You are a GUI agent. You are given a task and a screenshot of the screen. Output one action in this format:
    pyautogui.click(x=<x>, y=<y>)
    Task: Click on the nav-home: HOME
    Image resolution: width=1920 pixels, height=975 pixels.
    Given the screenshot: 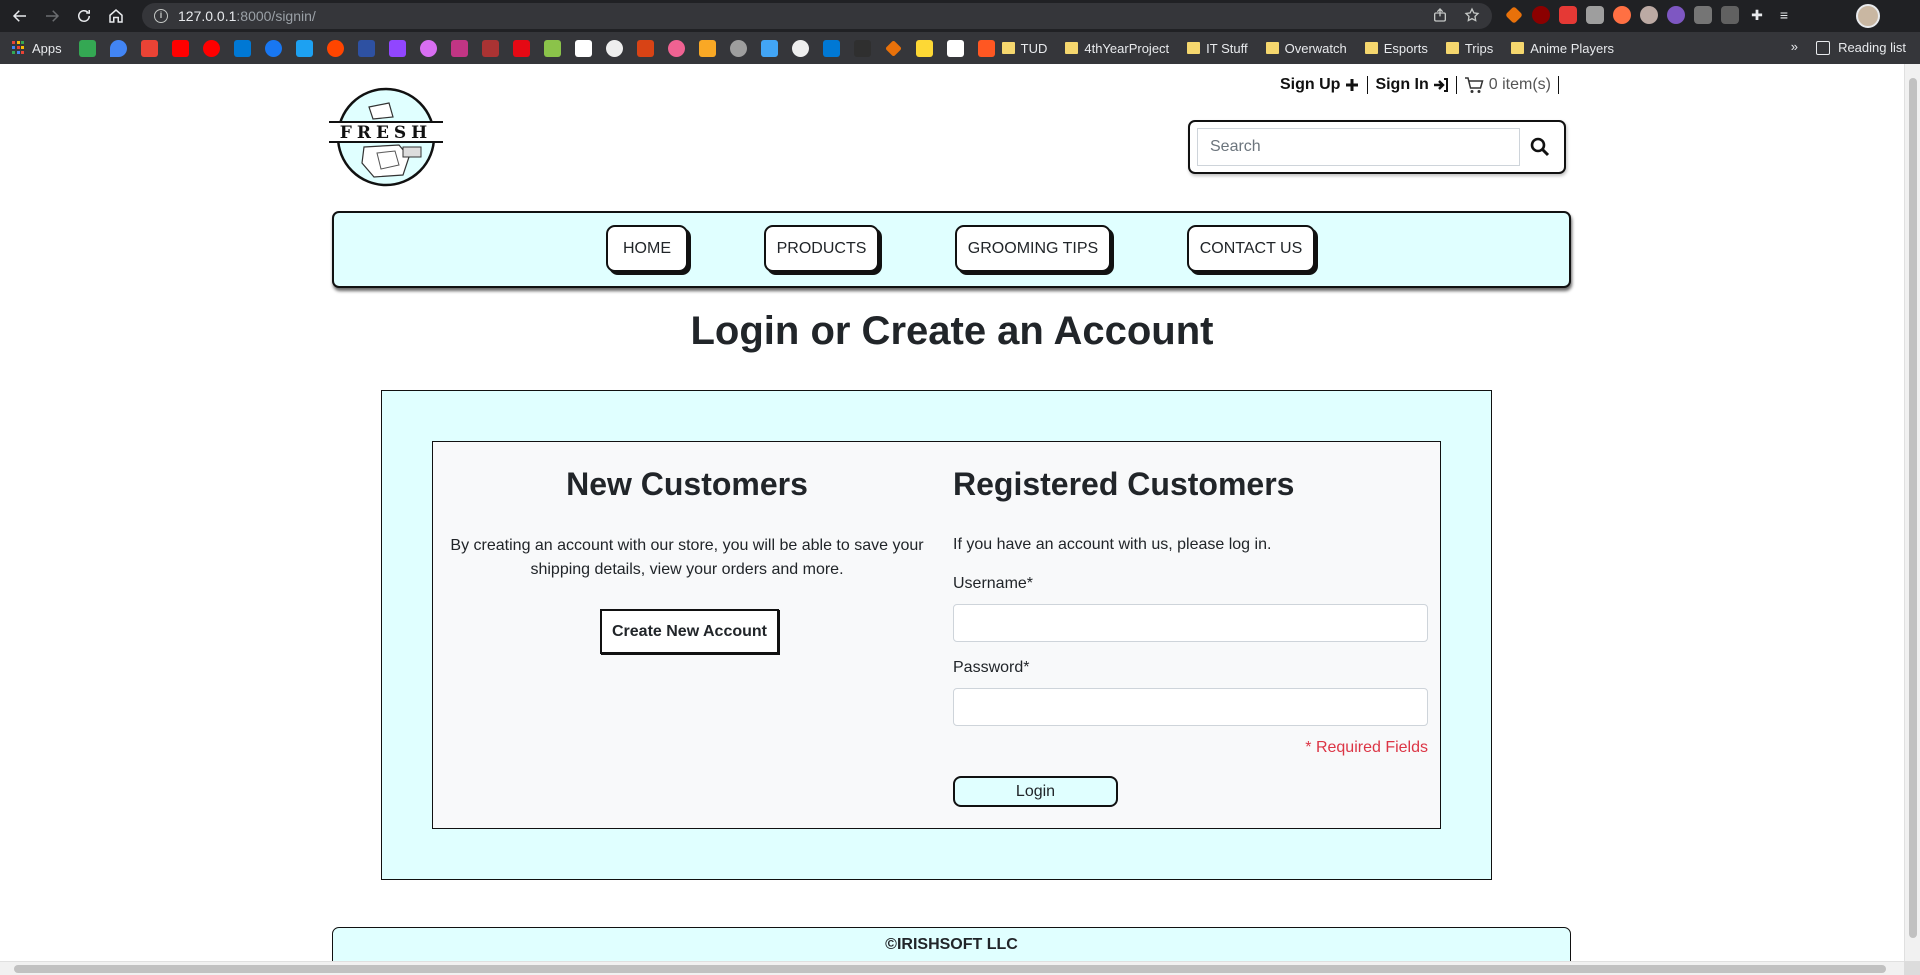 What is the action you would take?
    pyautogui.click(x=647, y=248)
    